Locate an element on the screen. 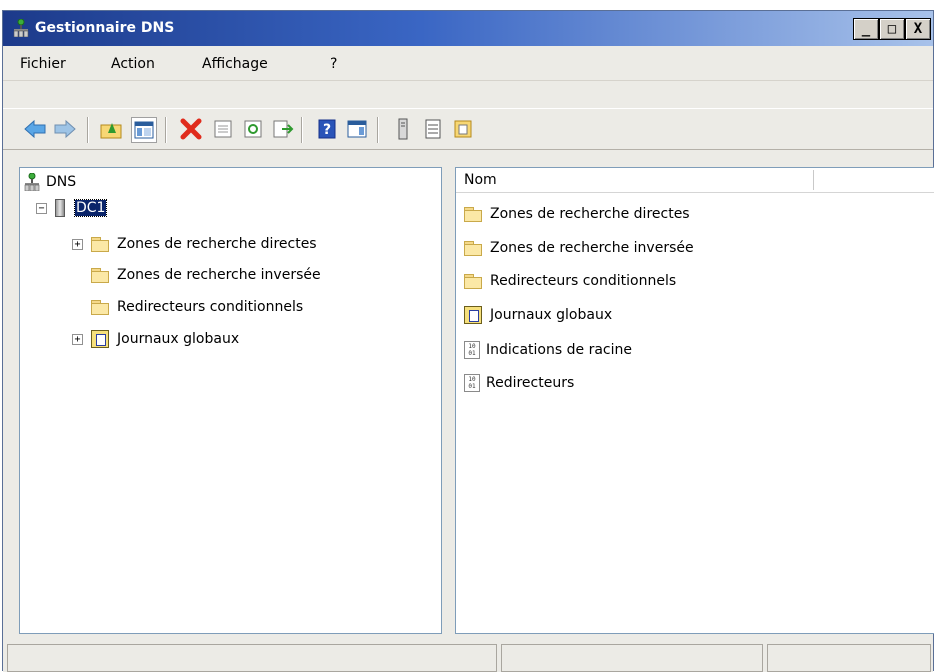 This screenshot has width=934, height=672. list-view-icon is located at coordinates (433, 129).